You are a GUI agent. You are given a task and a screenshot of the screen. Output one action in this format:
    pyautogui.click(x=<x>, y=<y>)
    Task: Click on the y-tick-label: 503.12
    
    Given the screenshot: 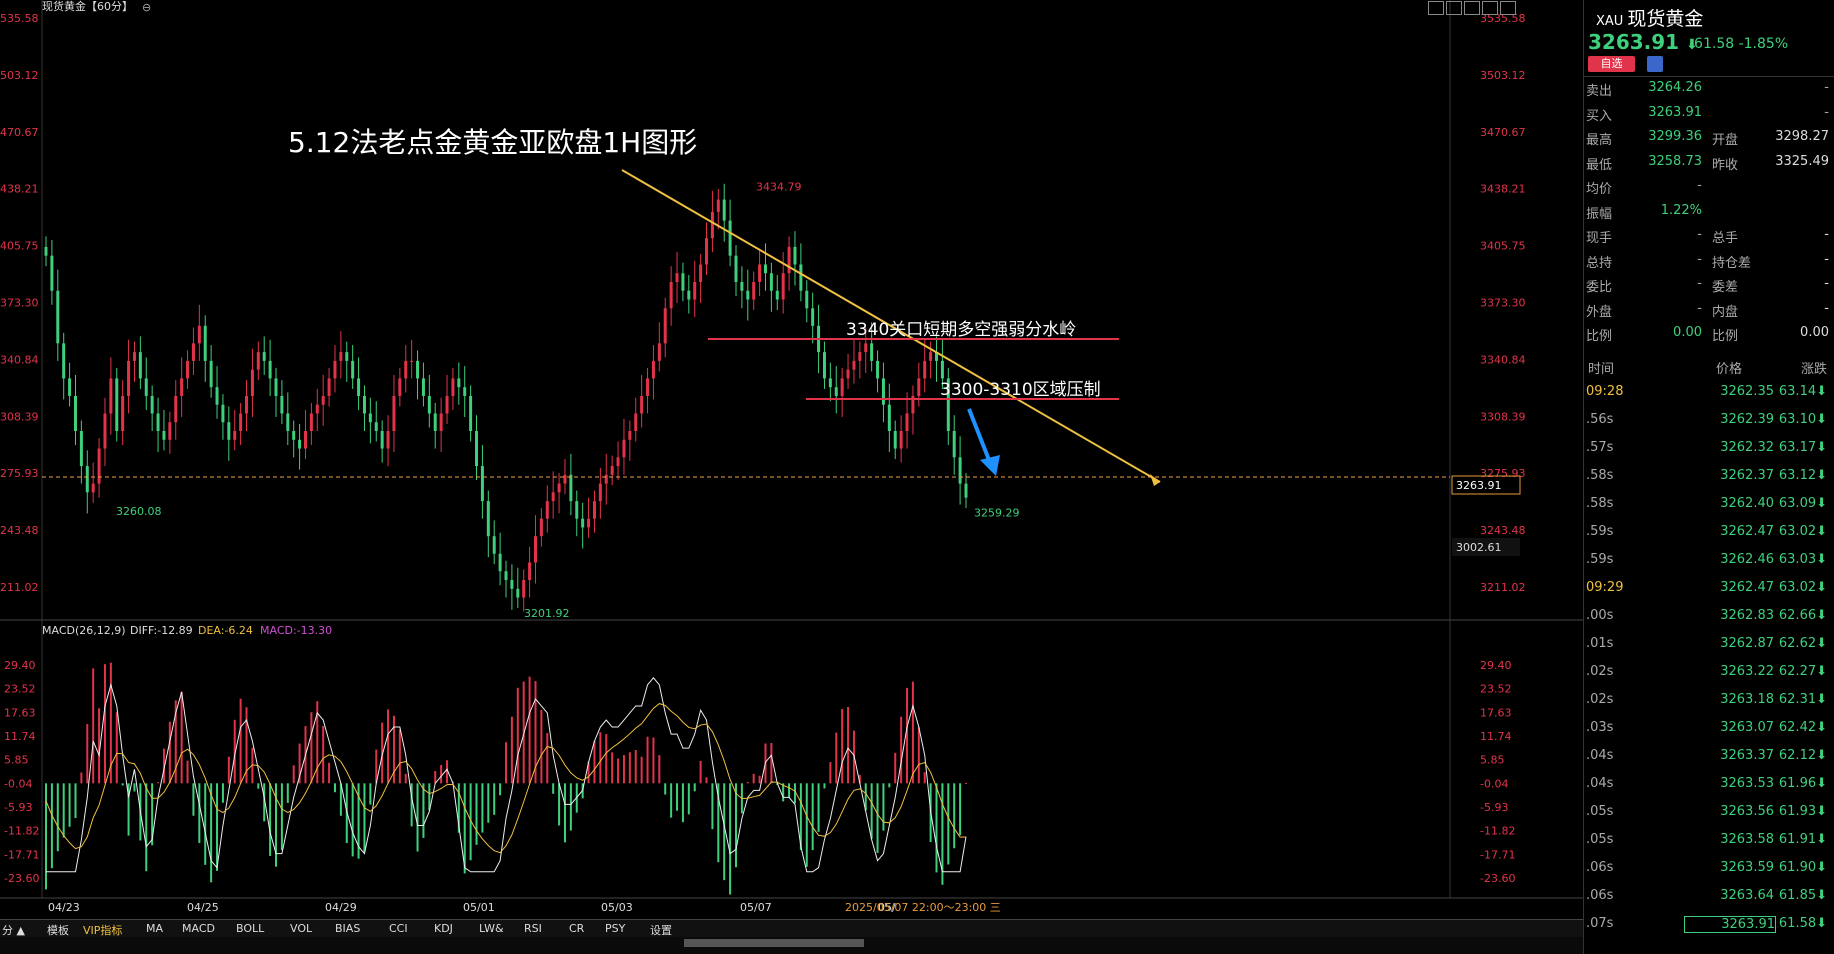 What is the action you would take?
    pyautogui.click(x=19, y=75)
    